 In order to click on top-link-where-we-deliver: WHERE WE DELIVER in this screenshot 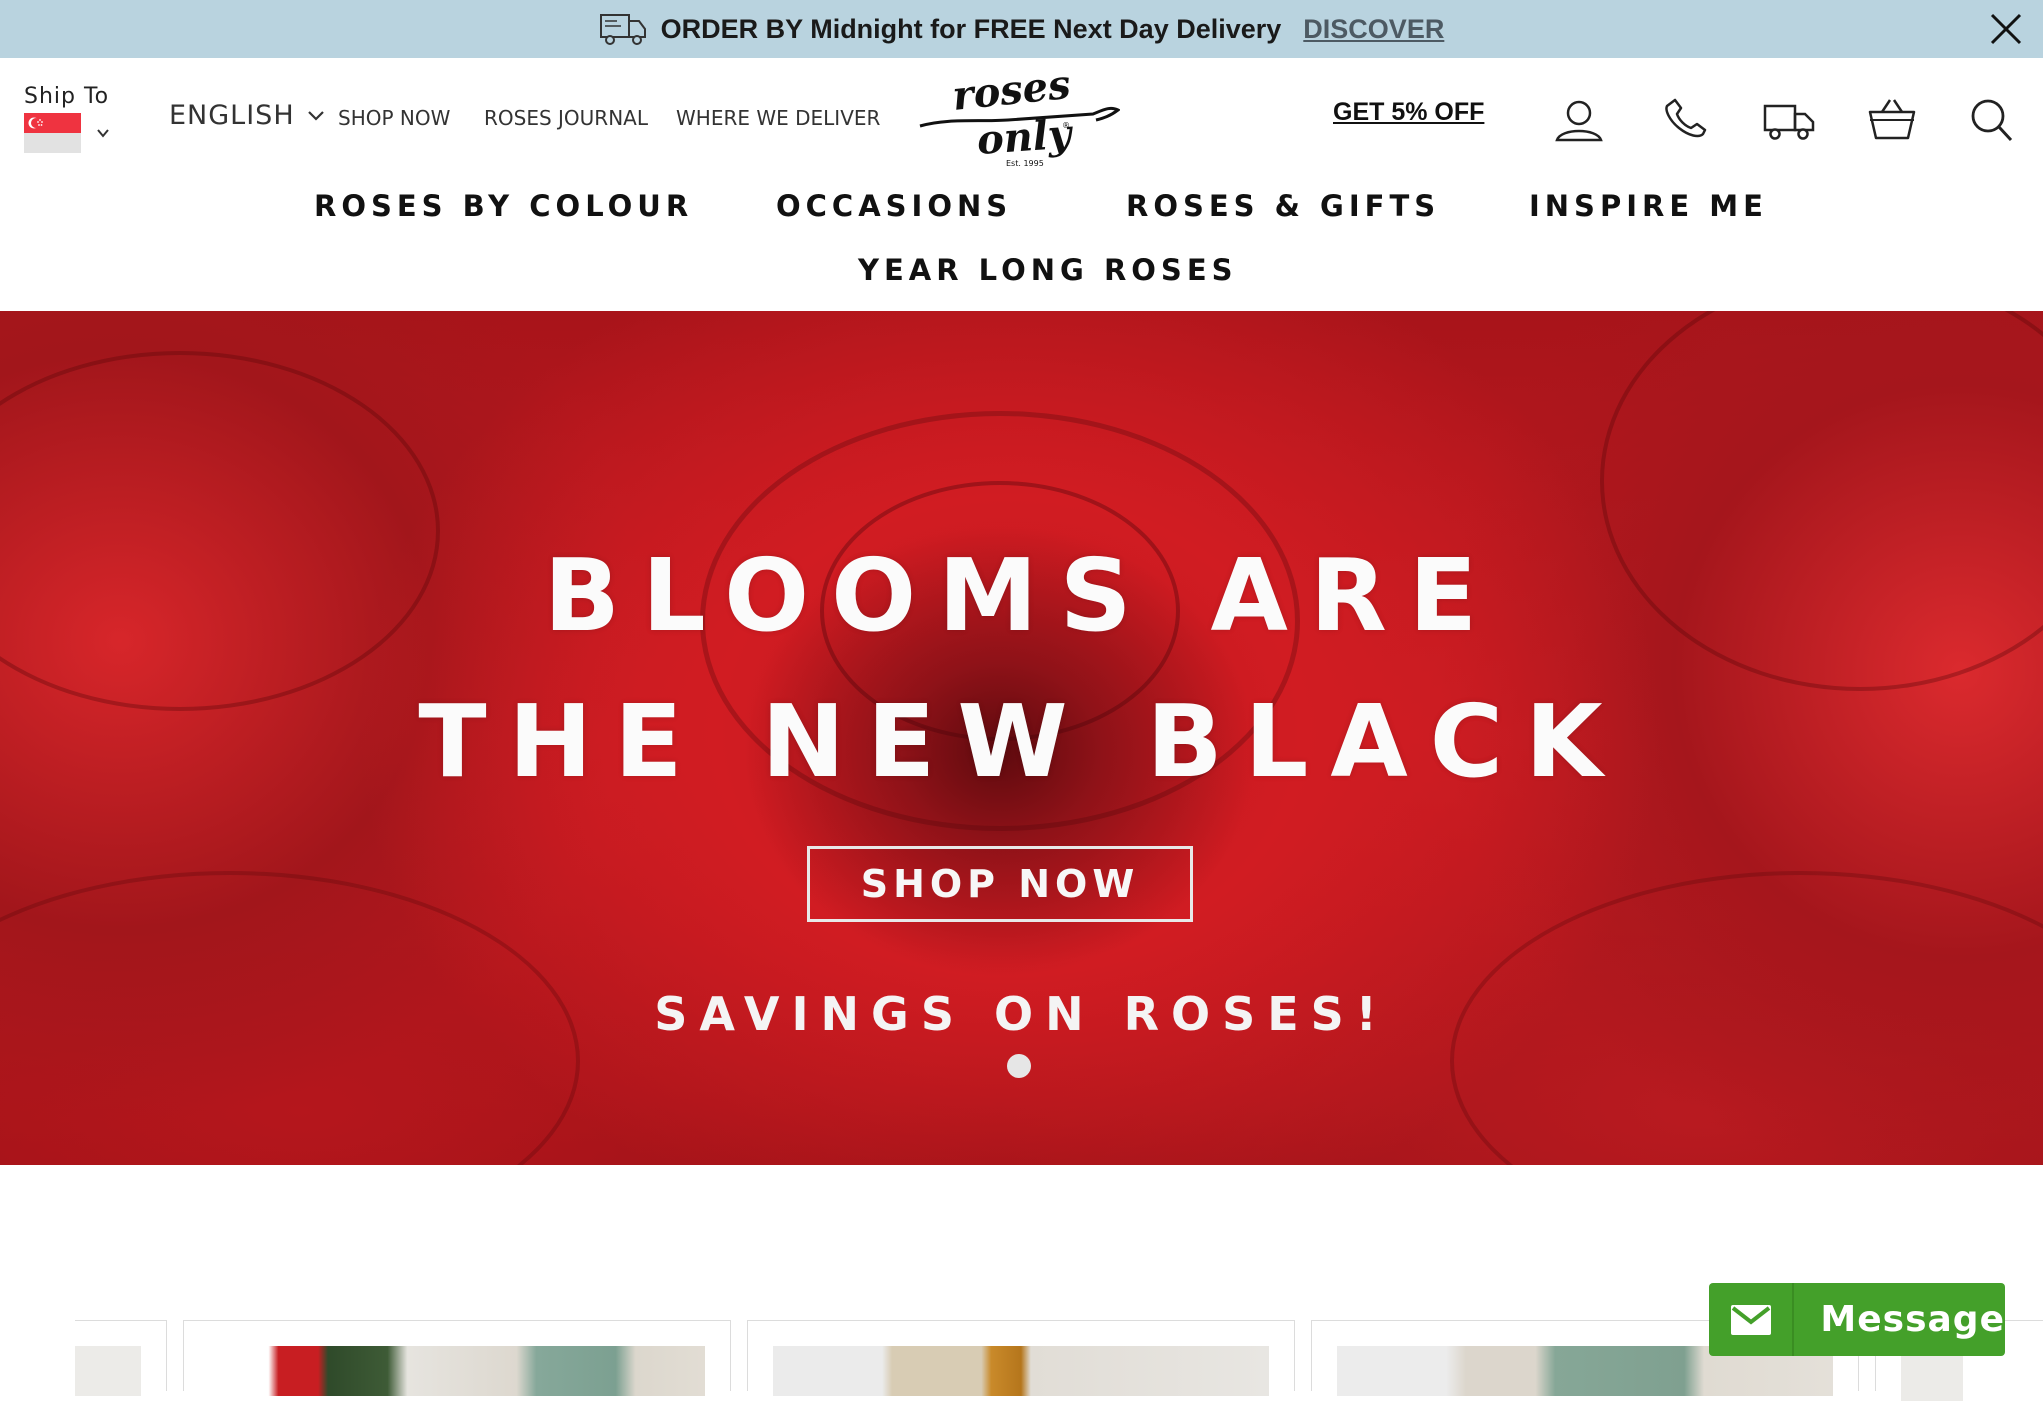, I will do `click(778, 118)`.